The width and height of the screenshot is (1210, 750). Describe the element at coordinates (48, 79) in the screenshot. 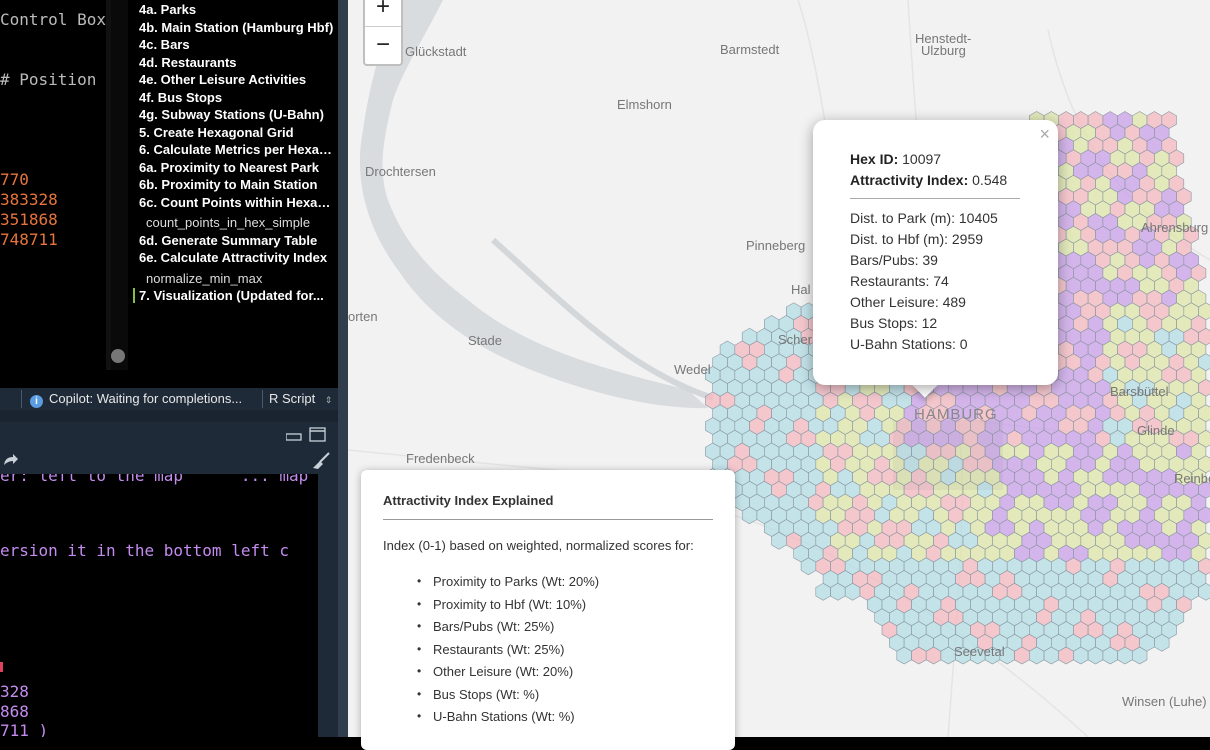

I see `code-line: # Position` at that location.